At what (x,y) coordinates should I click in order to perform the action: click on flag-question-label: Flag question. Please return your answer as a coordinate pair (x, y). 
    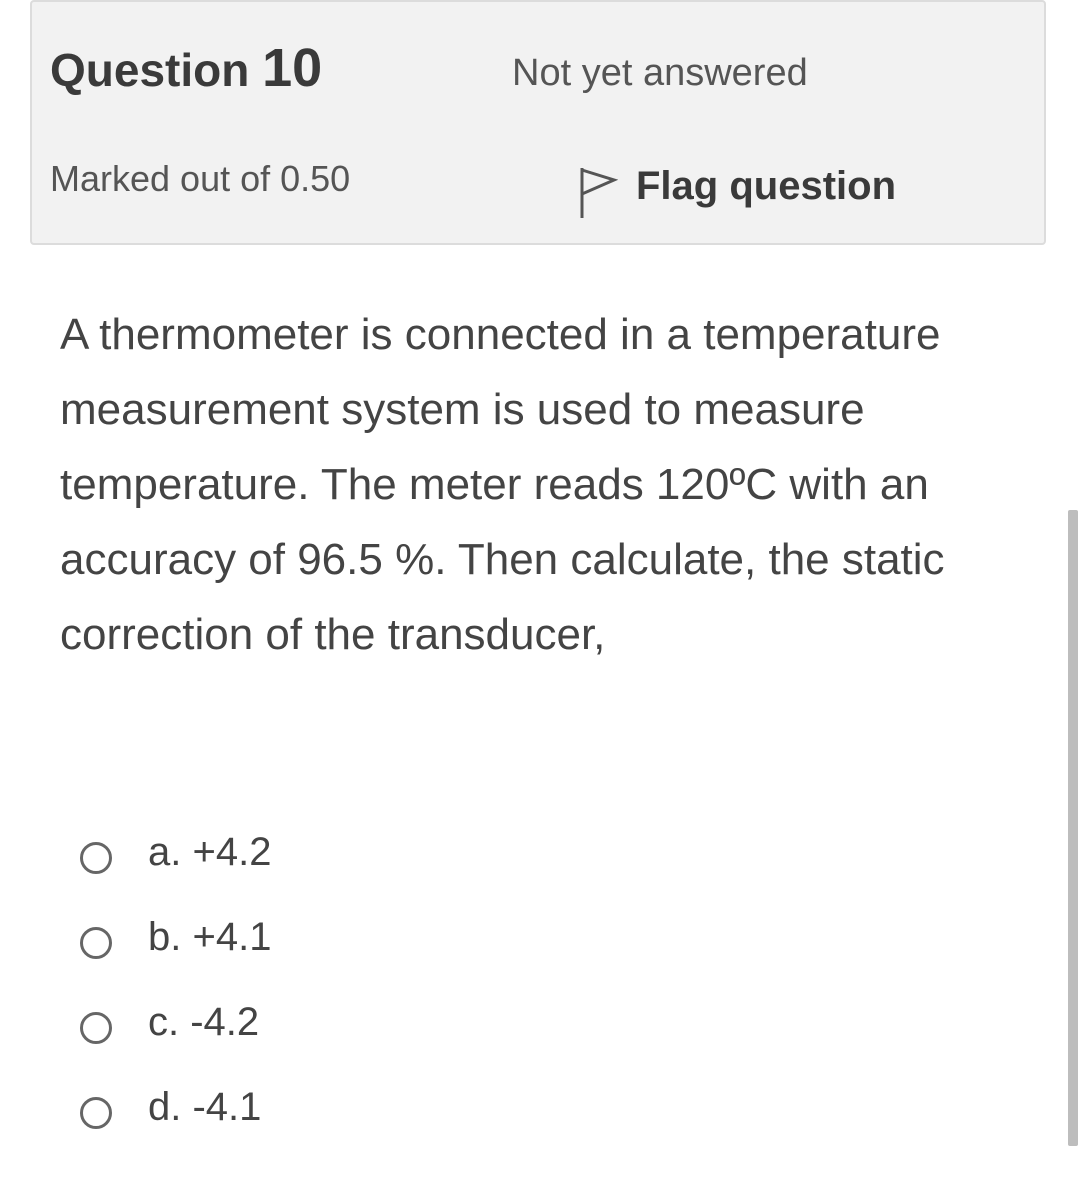
    Looking at the image, I should click on (766, 185).